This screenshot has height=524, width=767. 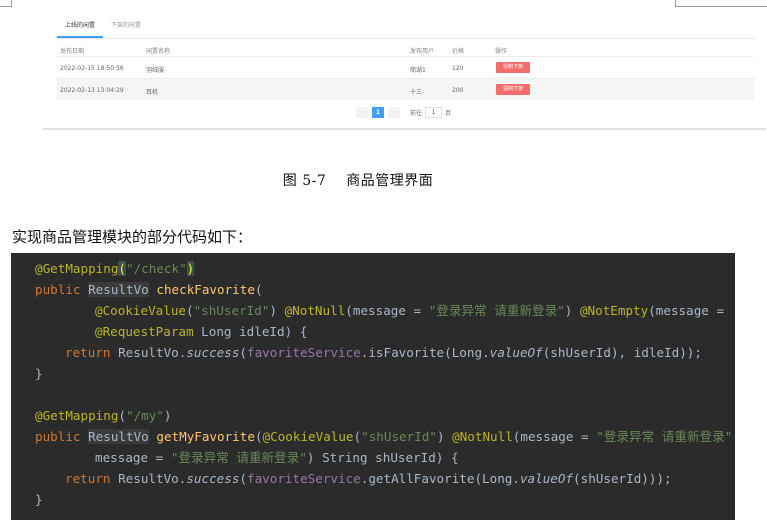 I want to click on code-line: @GetMapping("/check"), so click(x=115, y=268).